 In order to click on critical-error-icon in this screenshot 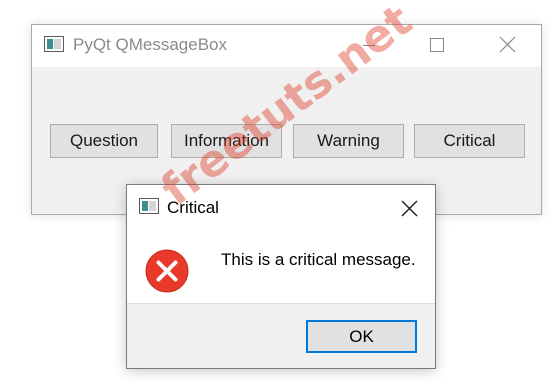, I will do `click(167, 271)`.